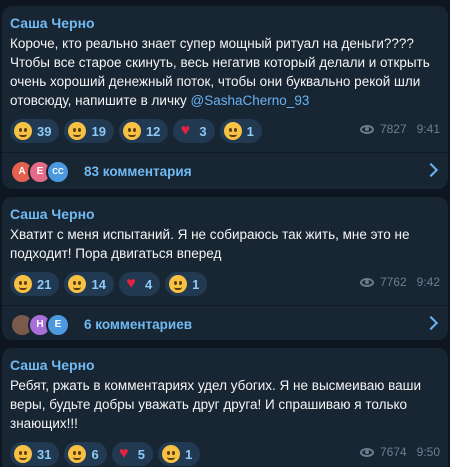  Describe the element at coordinates (138, 324) in the screenshot. I see `comments-count-label: 6 комментариев` at that location.